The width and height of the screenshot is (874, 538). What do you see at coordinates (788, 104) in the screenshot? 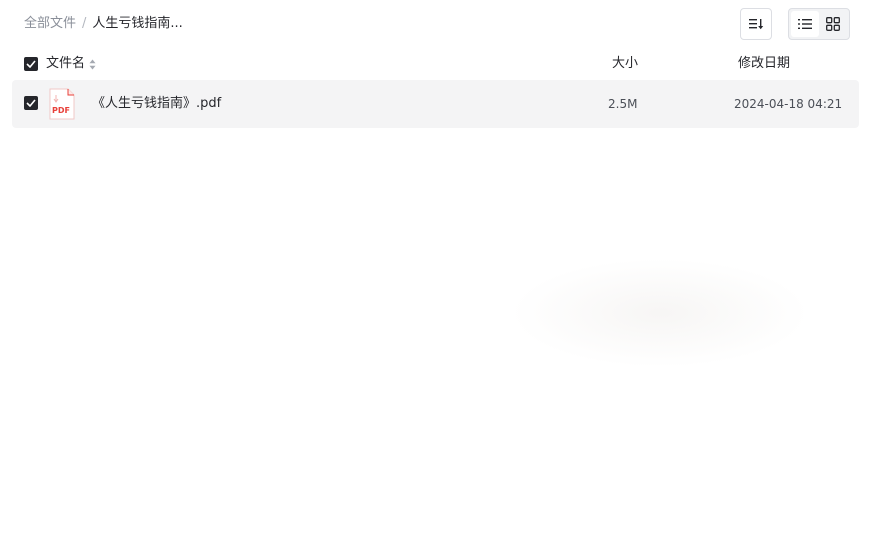
I see `file-modified-date: 2024-04-18 04:21` at bounding box center [788, 104].